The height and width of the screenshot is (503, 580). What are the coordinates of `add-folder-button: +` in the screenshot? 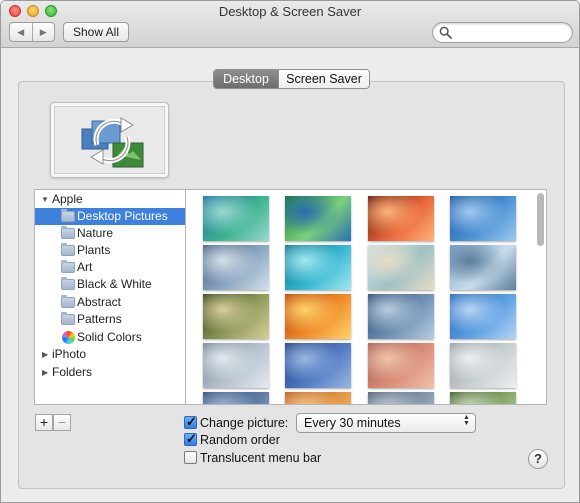 It's located at (44, 422).